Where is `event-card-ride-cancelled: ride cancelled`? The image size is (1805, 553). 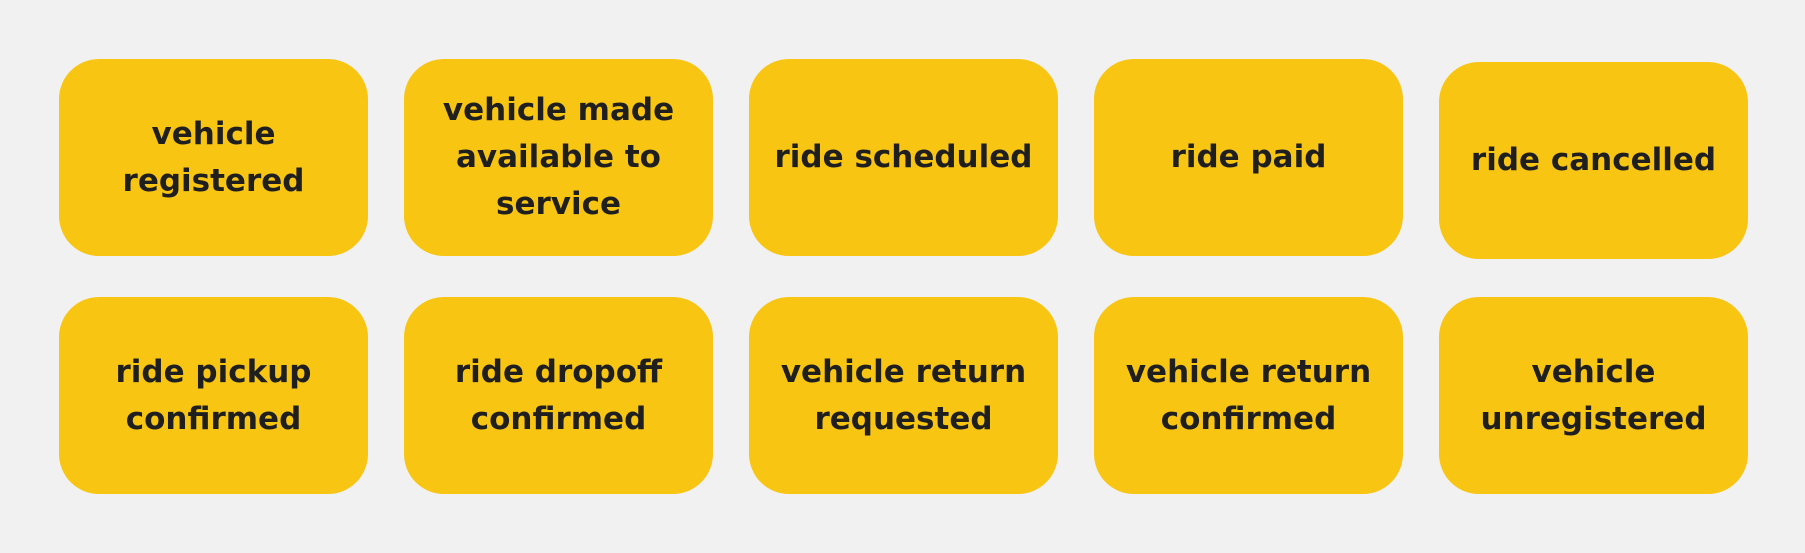 event-card-ride-cancelled: ride cancelled is located at coordinates (1593, 160).